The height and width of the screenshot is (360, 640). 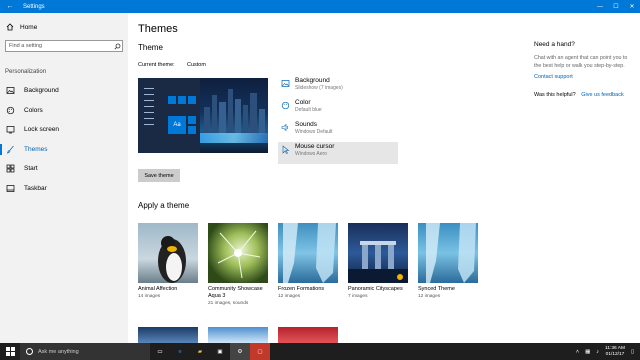 I want to click on search-circle-icon, so click(x=29, y=351).